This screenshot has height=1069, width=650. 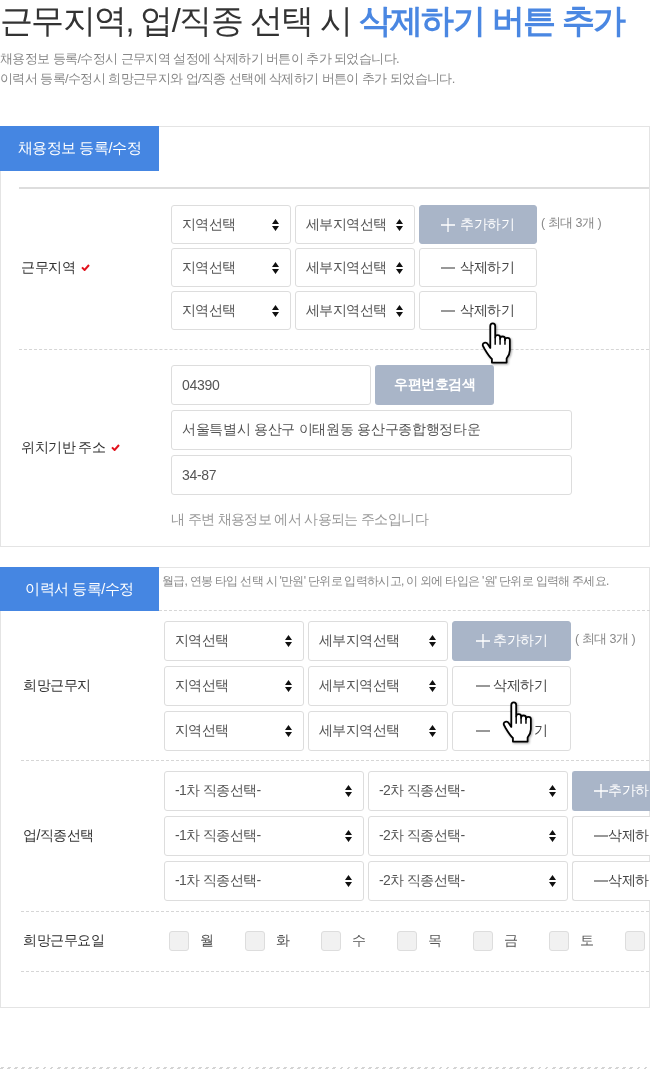 I want to click on day-label: 월, so click(x=207, y=941).